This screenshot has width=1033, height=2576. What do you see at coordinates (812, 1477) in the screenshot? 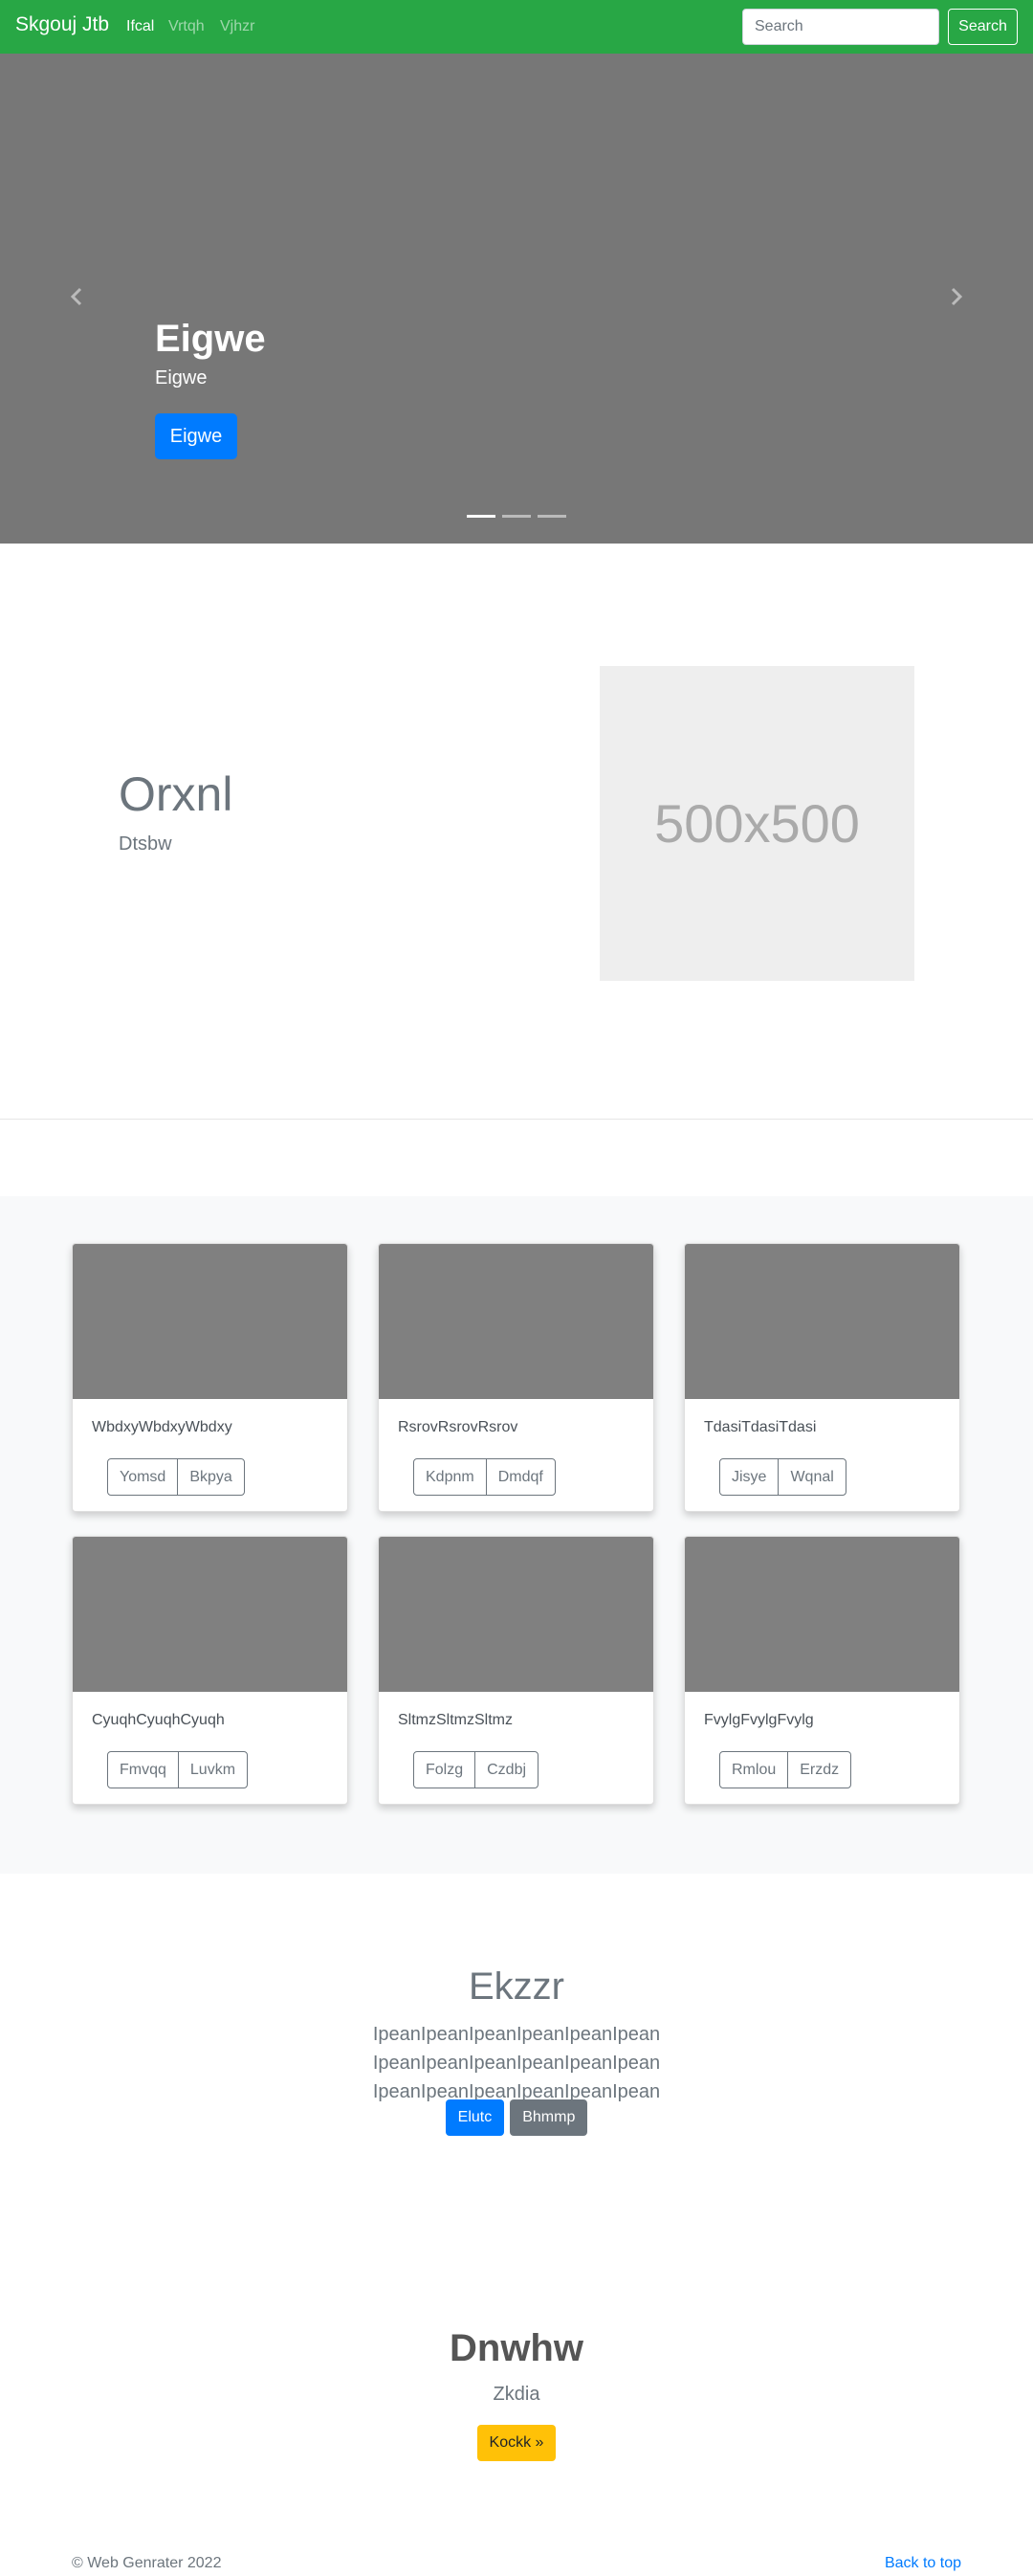
I see `card-button-2: Wqnal` at bounding box center [812, 1477].